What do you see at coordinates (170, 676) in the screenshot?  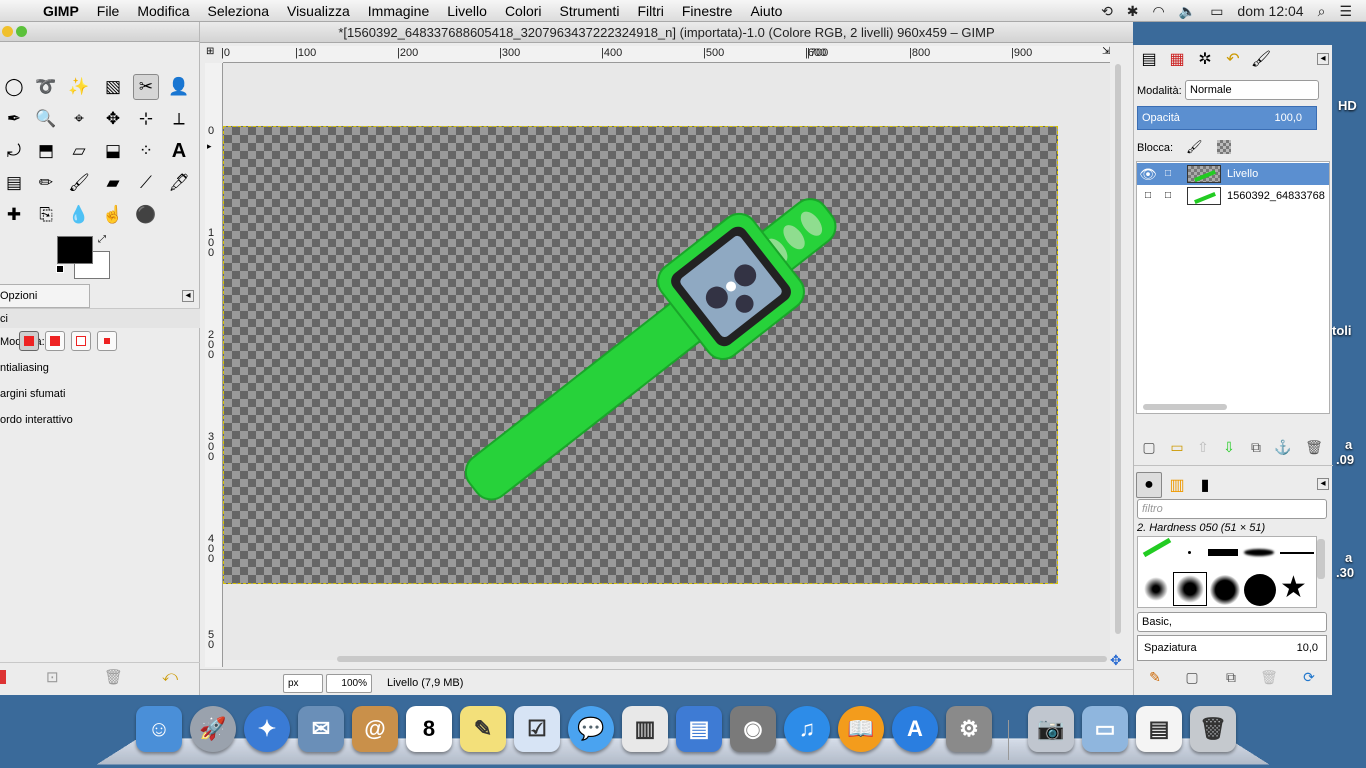 I see `reset-options-icon: ⤺` at bounding box center [170, 676].